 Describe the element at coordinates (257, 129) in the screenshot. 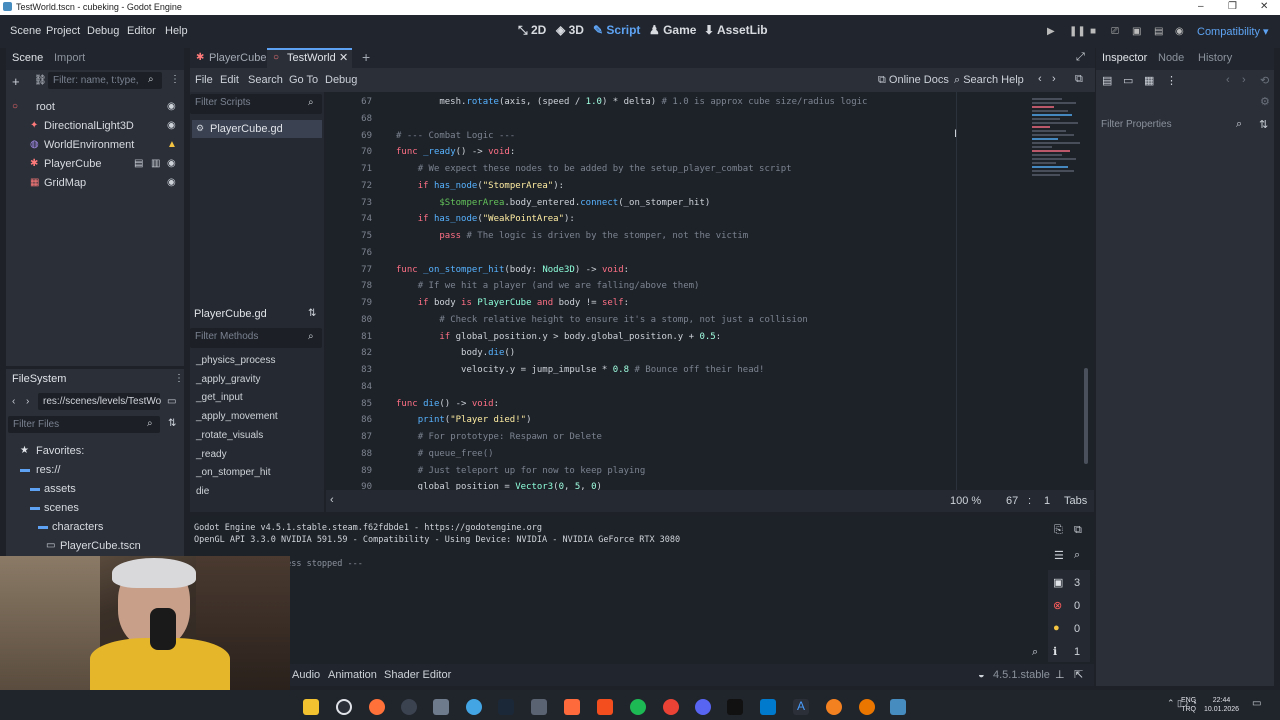

I see `script-list-item: ⚙ PlayerCube.gd` at that location.